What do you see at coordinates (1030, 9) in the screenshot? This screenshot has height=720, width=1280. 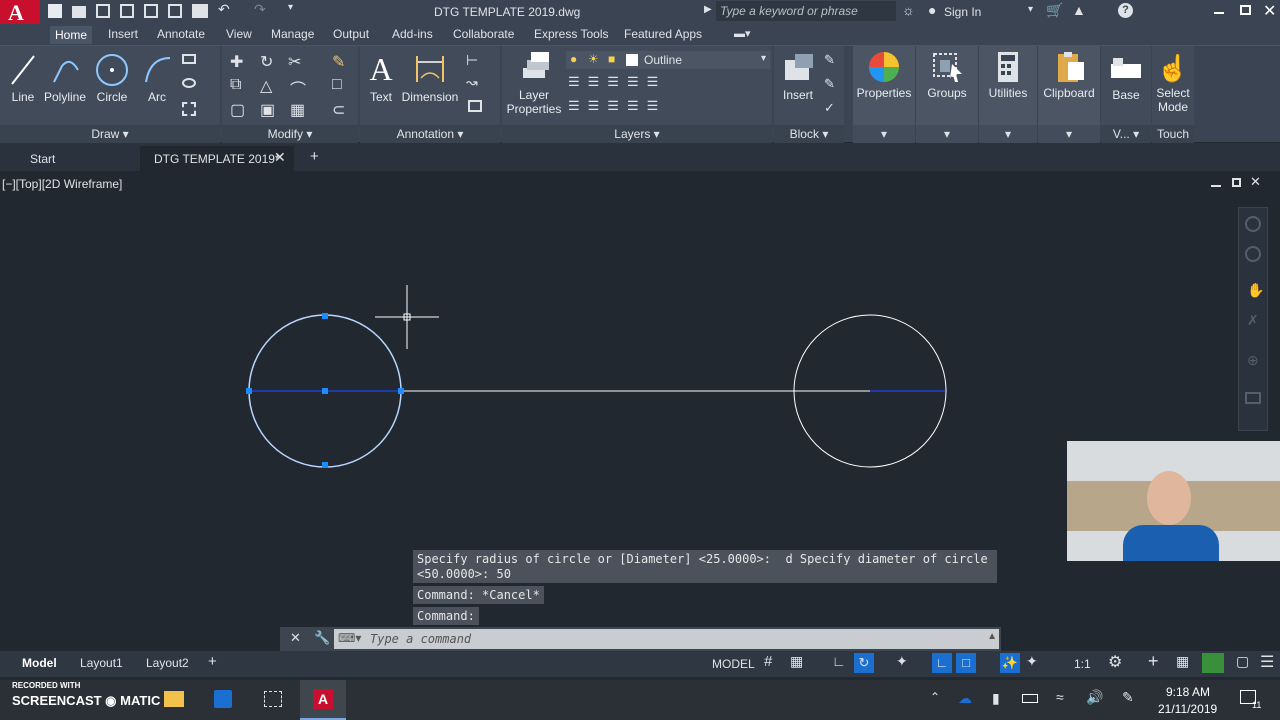 I see `sign-in-dropdown-icon: ▾` at bounding box center [1030, 9].